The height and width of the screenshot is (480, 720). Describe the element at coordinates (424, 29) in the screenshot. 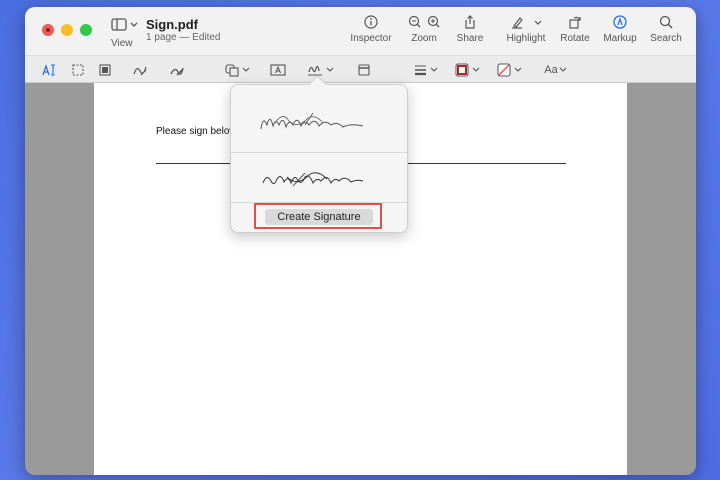

I see `zoom-button: Zoom` at that location.